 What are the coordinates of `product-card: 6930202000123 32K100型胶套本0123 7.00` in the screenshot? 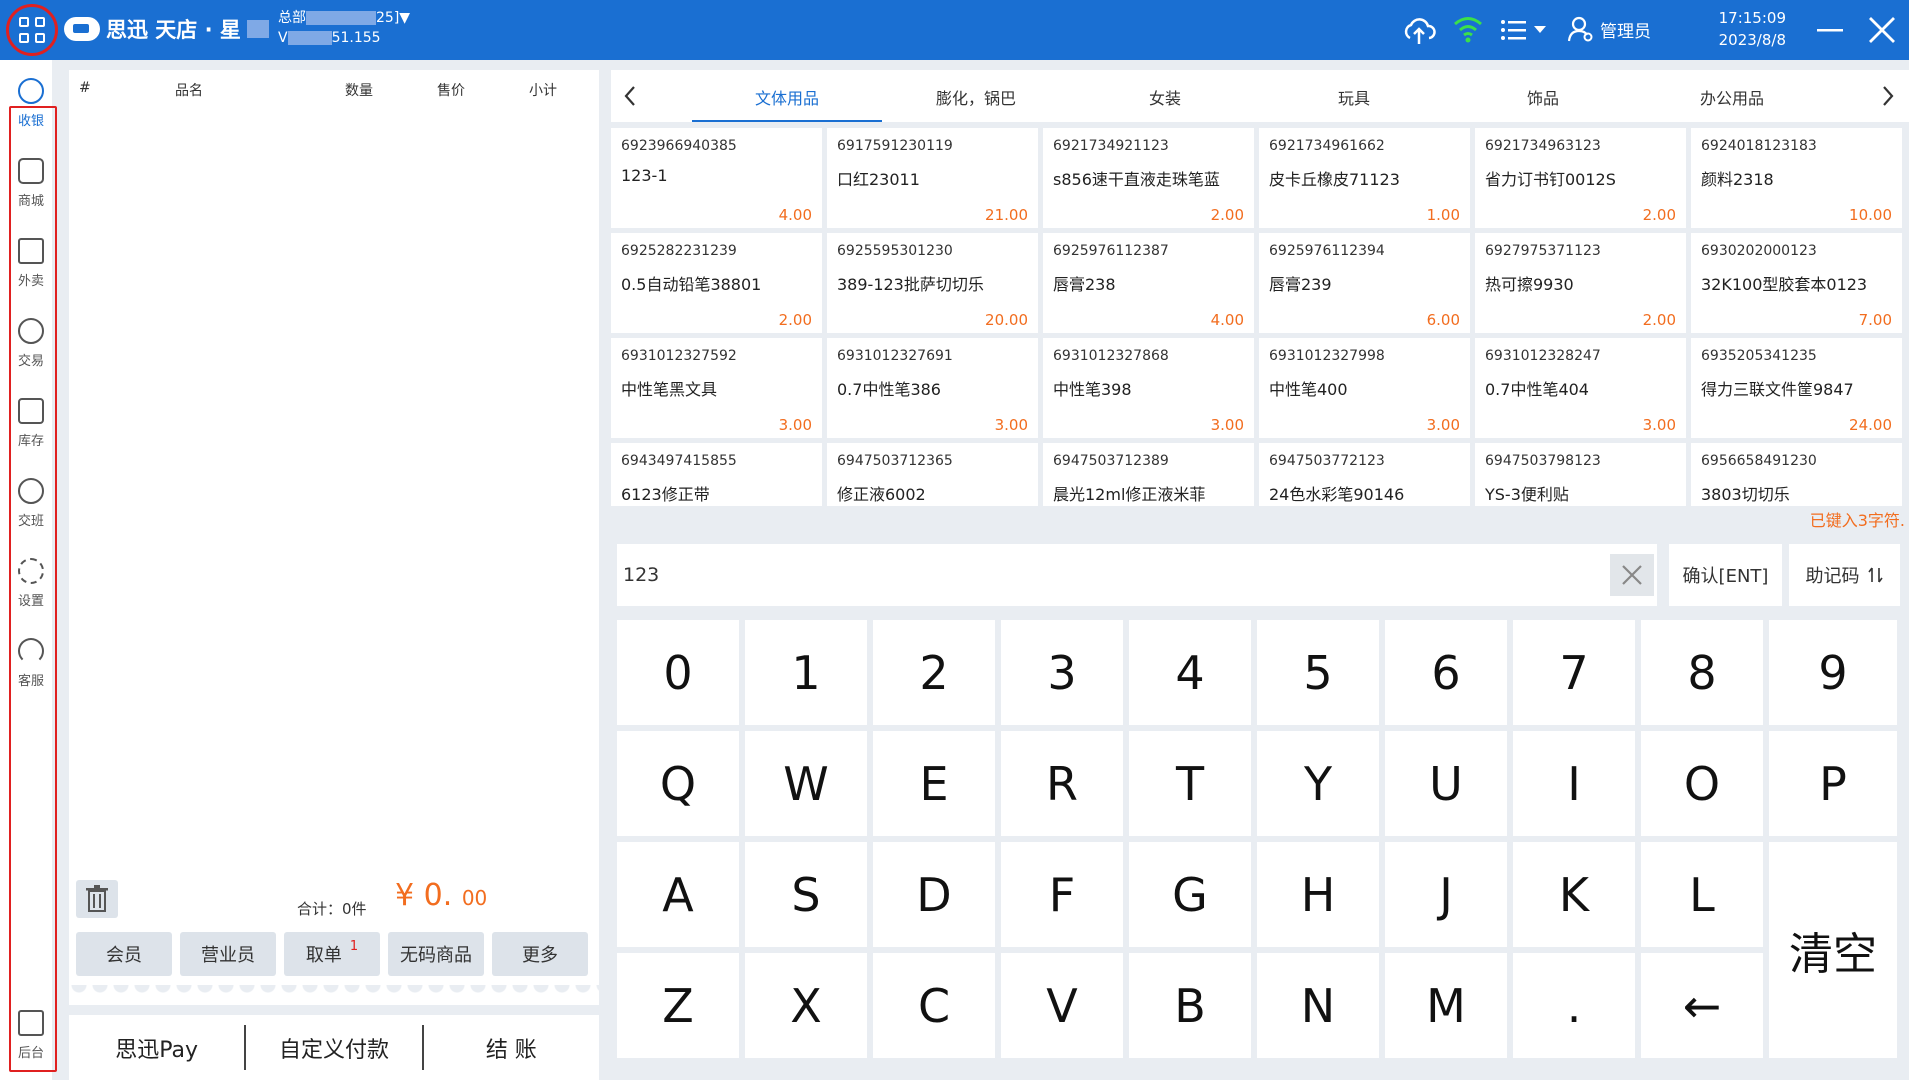 It's located at (1796, 283).